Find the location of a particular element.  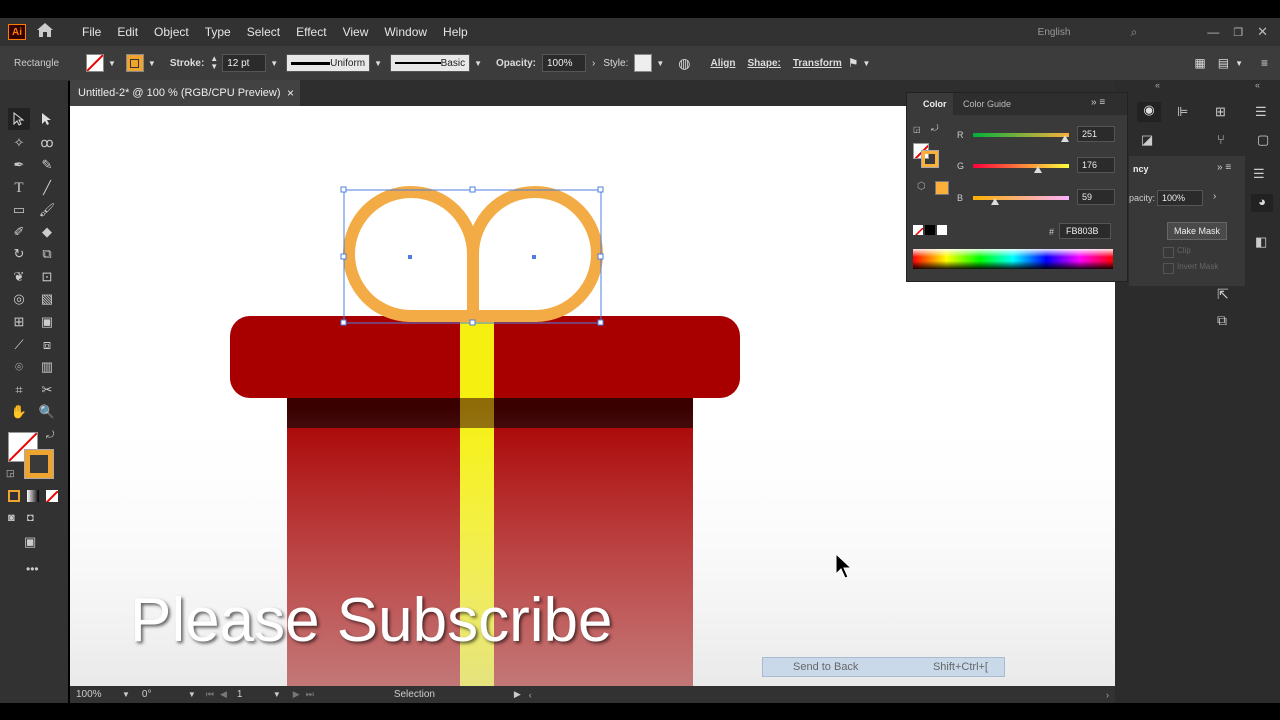

line-tool-icon: ╱ is located at coordinates (47, 188).